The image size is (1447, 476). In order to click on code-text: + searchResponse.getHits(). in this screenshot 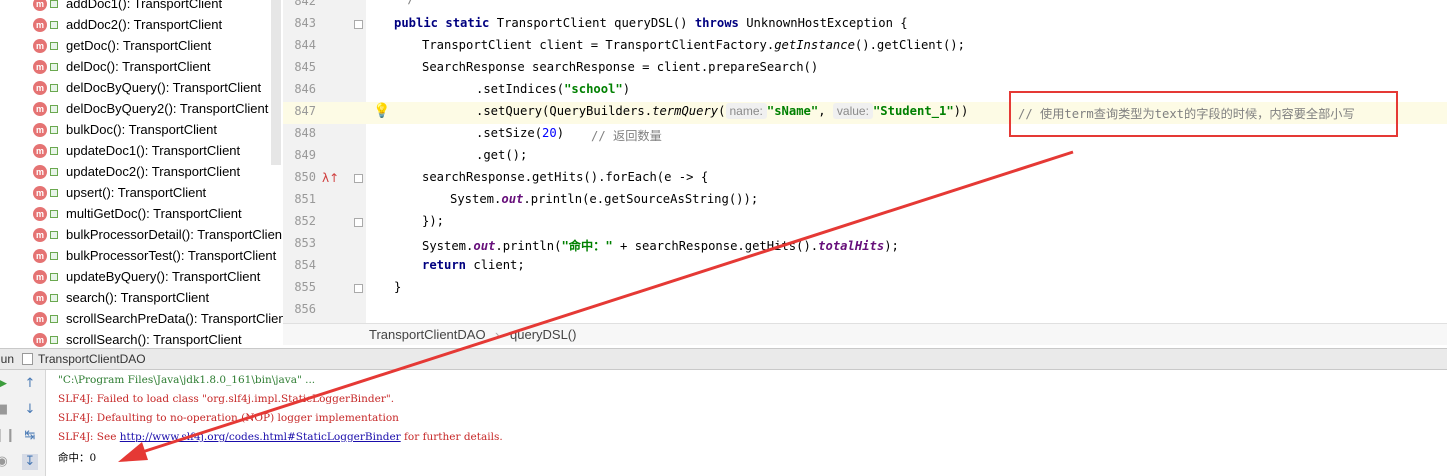, I will do `click(715, 246)`.